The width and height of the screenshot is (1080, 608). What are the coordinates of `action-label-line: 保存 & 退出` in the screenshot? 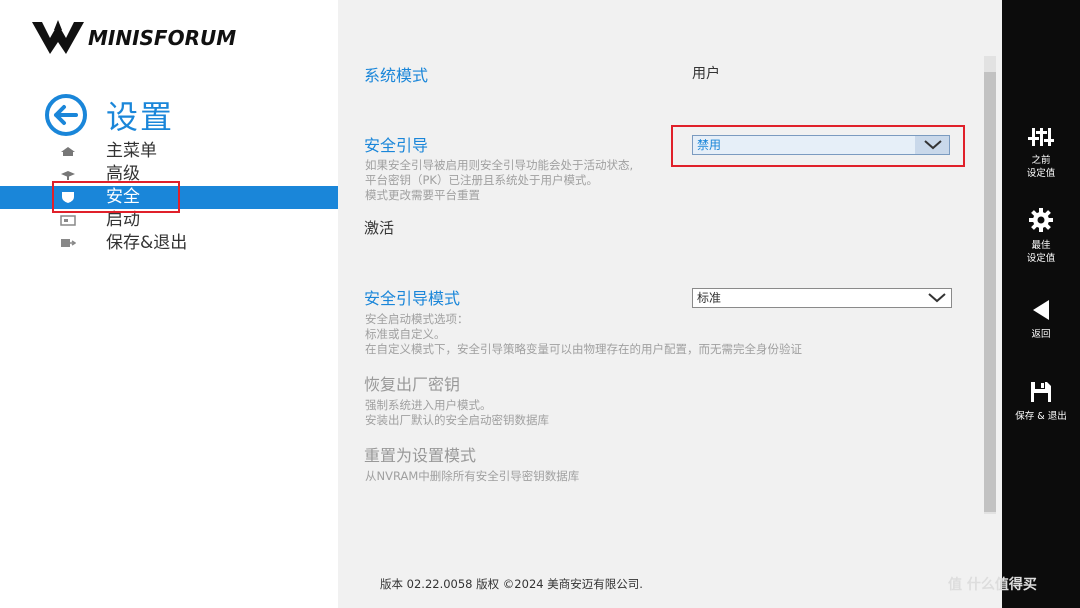 It's located at (1041, 416).